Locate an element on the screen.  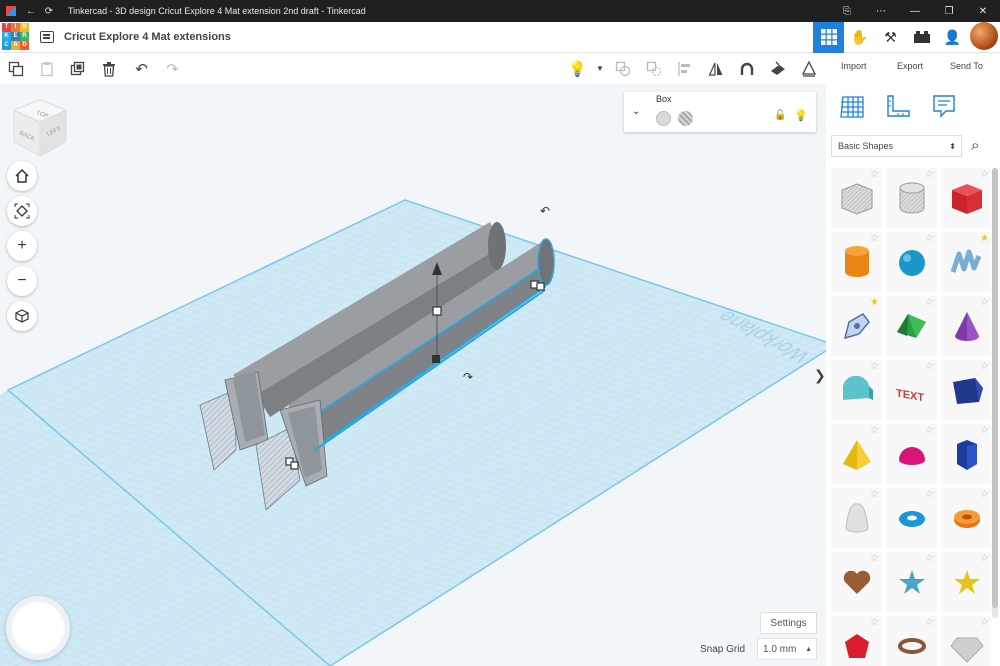
export-button: Export is located at coordinates (910, 66).